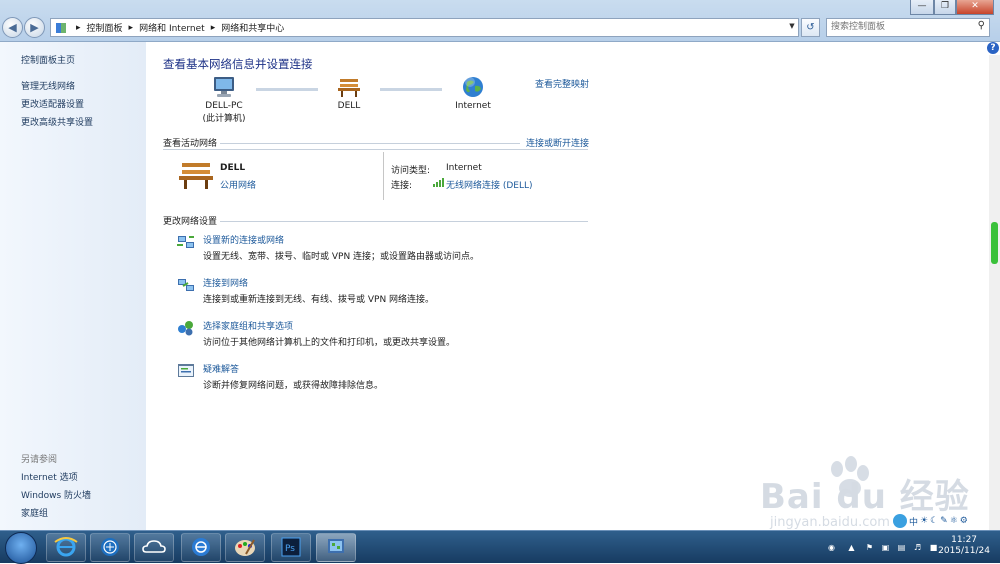 This screenshot has height=564, width=1000. Describe the element at coordinates (57, 121) in the screenshot. I see `change-sharing-link: 更改高级共享设置` at that location.